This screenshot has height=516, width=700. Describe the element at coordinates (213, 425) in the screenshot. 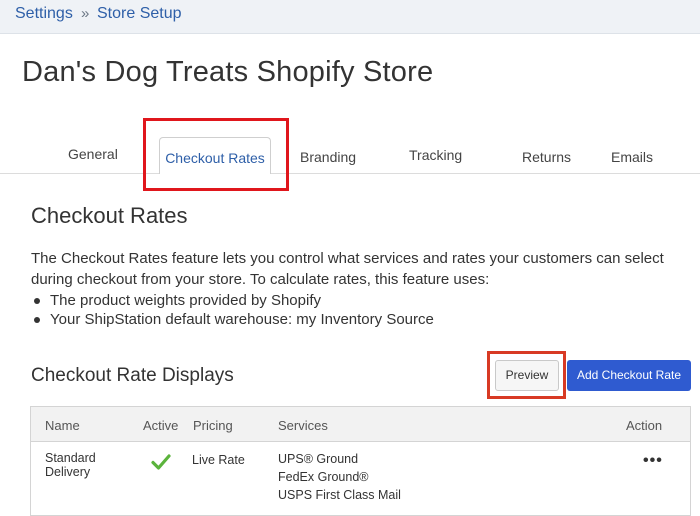

I see `column-header-pricing: Pricing` at that location.